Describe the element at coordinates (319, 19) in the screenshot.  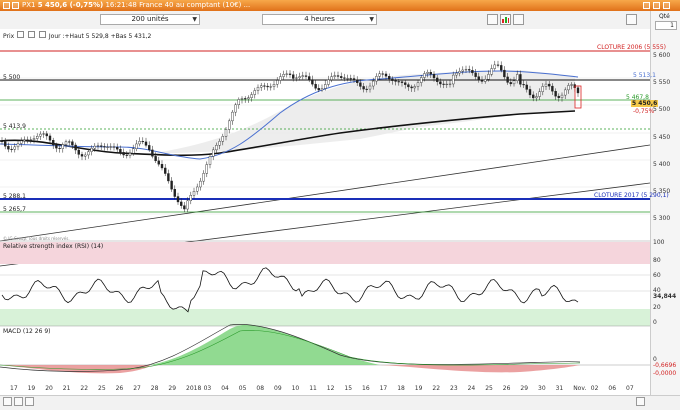
I see `timeframe-dropdown: 4 heures ▼` at that location.